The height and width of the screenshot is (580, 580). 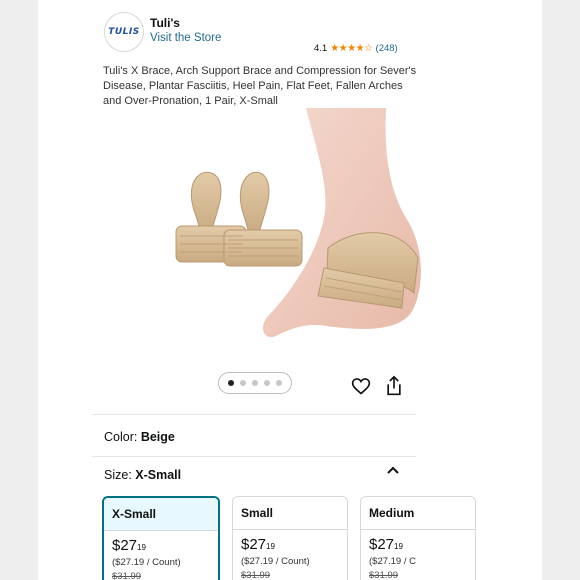 I want to click on right-gutter, so click(x=561, y=290).